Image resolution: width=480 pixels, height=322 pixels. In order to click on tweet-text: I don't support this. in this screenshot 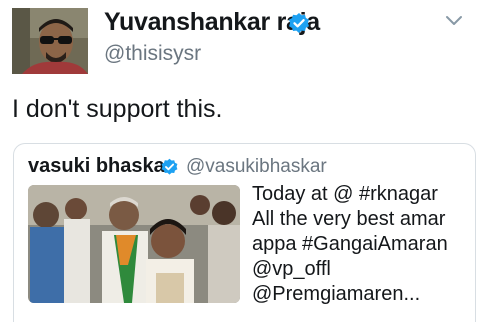, I will do `click(117, 109)`.